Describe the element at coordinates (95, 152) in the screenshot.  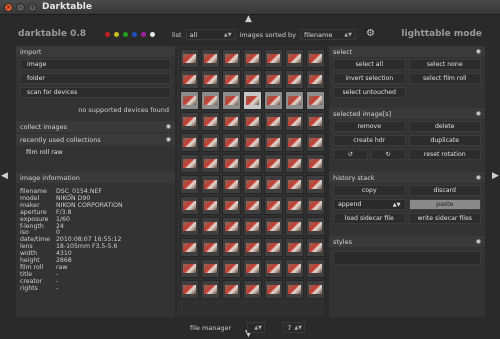
I see `recent-collection-item: film roll raw` at that location.